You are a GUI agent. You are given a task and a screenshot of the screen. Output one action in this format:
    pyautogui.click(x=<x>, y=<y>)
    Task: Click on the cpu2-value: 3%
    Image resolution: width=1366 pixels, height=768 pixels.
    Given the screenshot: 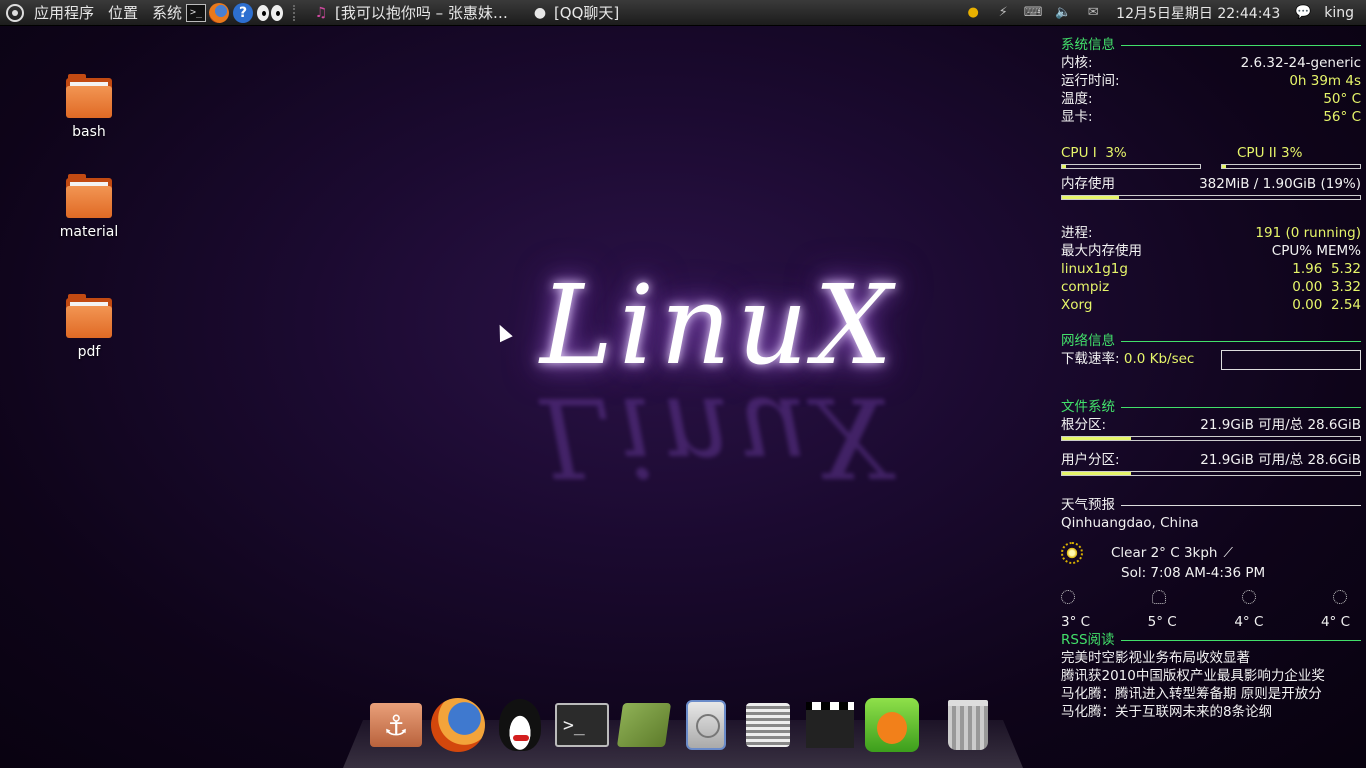 What is the action you would take?
    pyautogui.click(x=1292, y=153)
    